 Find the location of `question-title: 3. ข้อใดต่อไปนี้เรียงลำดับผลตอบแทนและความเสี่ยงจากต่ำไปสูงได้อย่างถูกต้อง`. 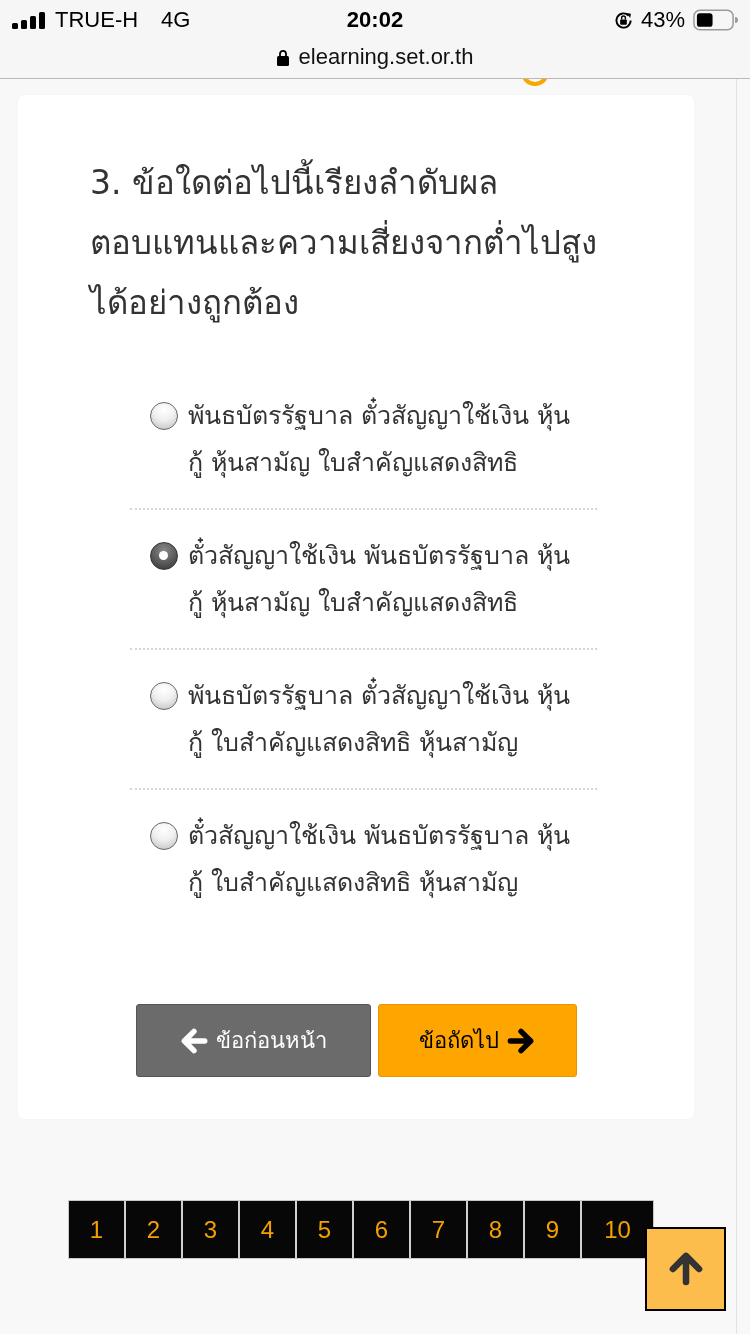

question-title: 3. ข้อใดต่อไปนี้เรียงลำดับผลตอบแทนและความเสี่ยงจากต่ำไปสูงได้อย่างถูกต้อง is located at coordinates (353, 243).